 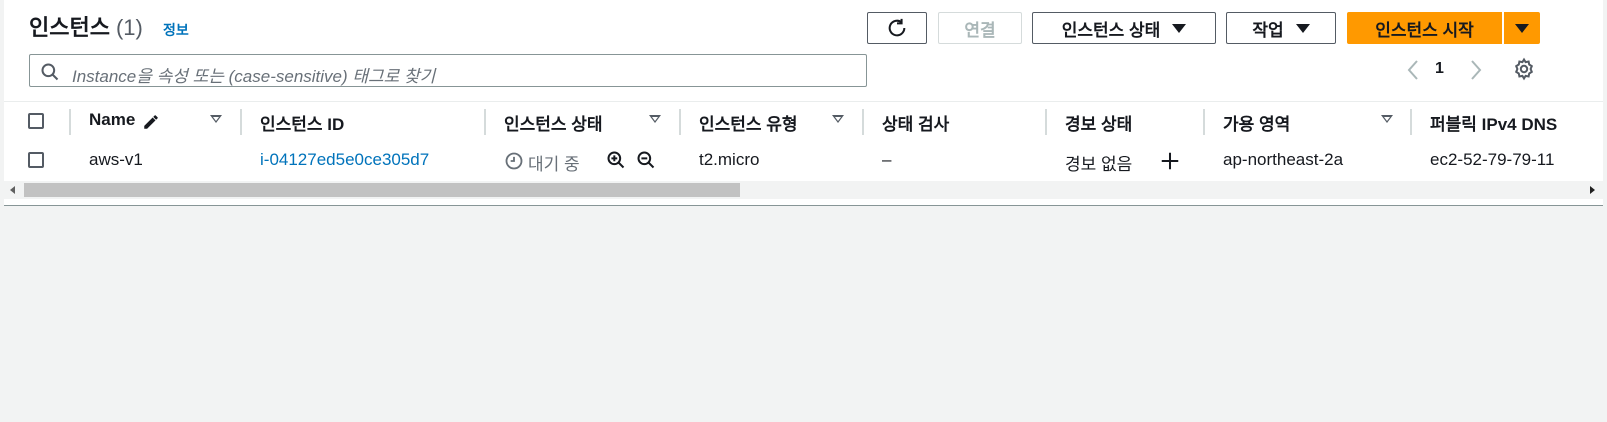 What do you see at coordinates (36, 121) in the screenshot?
I see `select-all-checkbox` at bounding box center [36, 121].